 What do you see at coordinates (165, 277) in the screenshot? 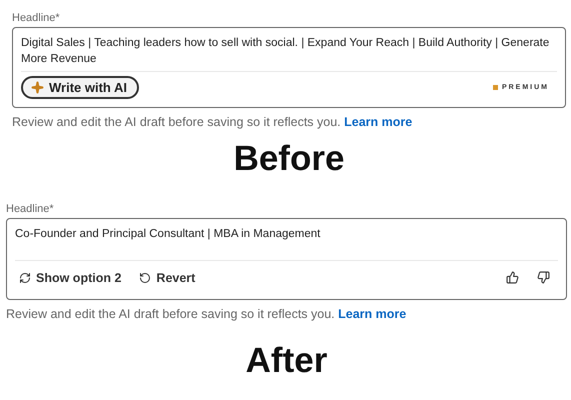
I see `revert-button: Revert` at bounding box center [165, 277].